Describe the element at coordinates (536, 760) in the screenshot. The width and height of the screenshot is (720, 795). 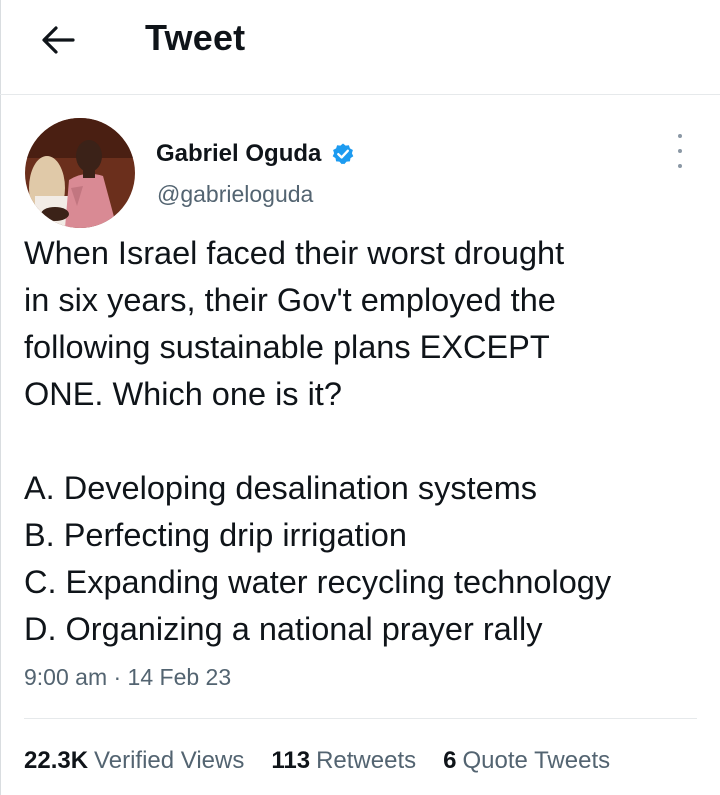
I see `quotes-label: Quote Tweets` at that location.